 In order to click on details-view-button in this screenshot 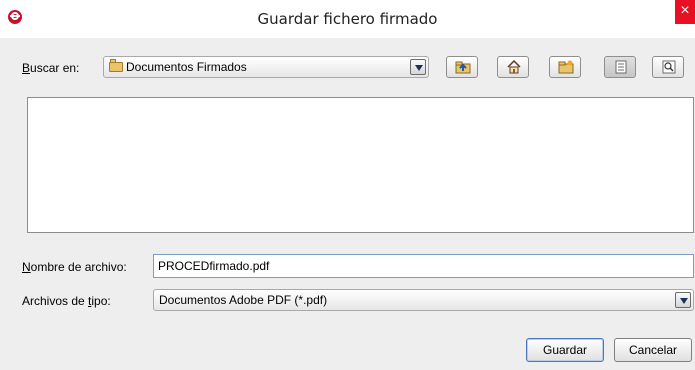, I will do `click(668, 67)`.